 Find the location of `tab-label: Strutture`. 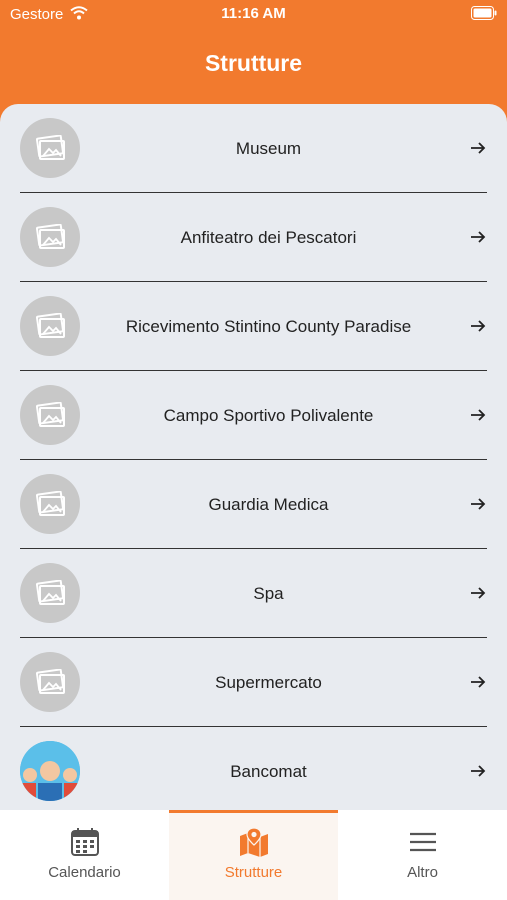

tab-label: Strutture is located at coordinates (253, 872).